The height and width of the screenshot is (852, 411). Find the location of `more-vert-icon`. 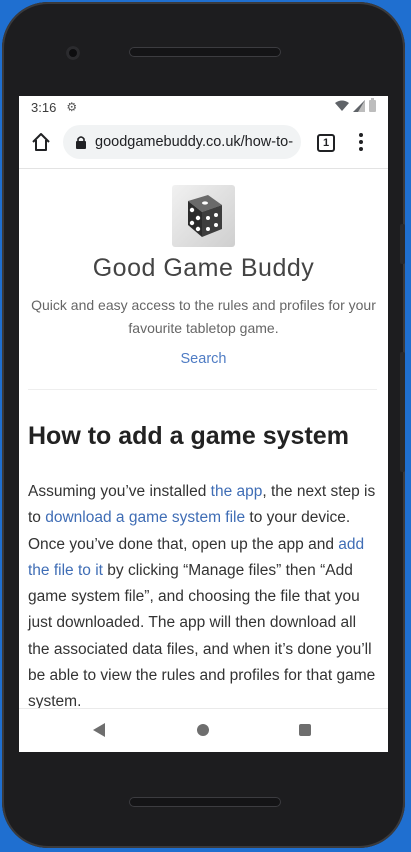

more-vert-icon is located at coordinates (361, 143).